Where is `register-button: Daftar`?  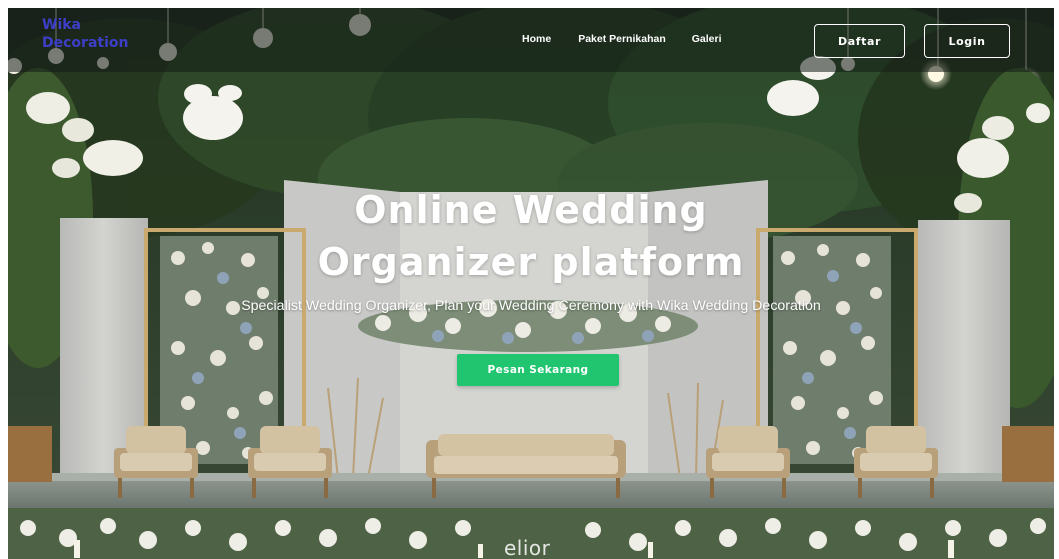
register-button: Daftar is located at coordinates (859, 41).